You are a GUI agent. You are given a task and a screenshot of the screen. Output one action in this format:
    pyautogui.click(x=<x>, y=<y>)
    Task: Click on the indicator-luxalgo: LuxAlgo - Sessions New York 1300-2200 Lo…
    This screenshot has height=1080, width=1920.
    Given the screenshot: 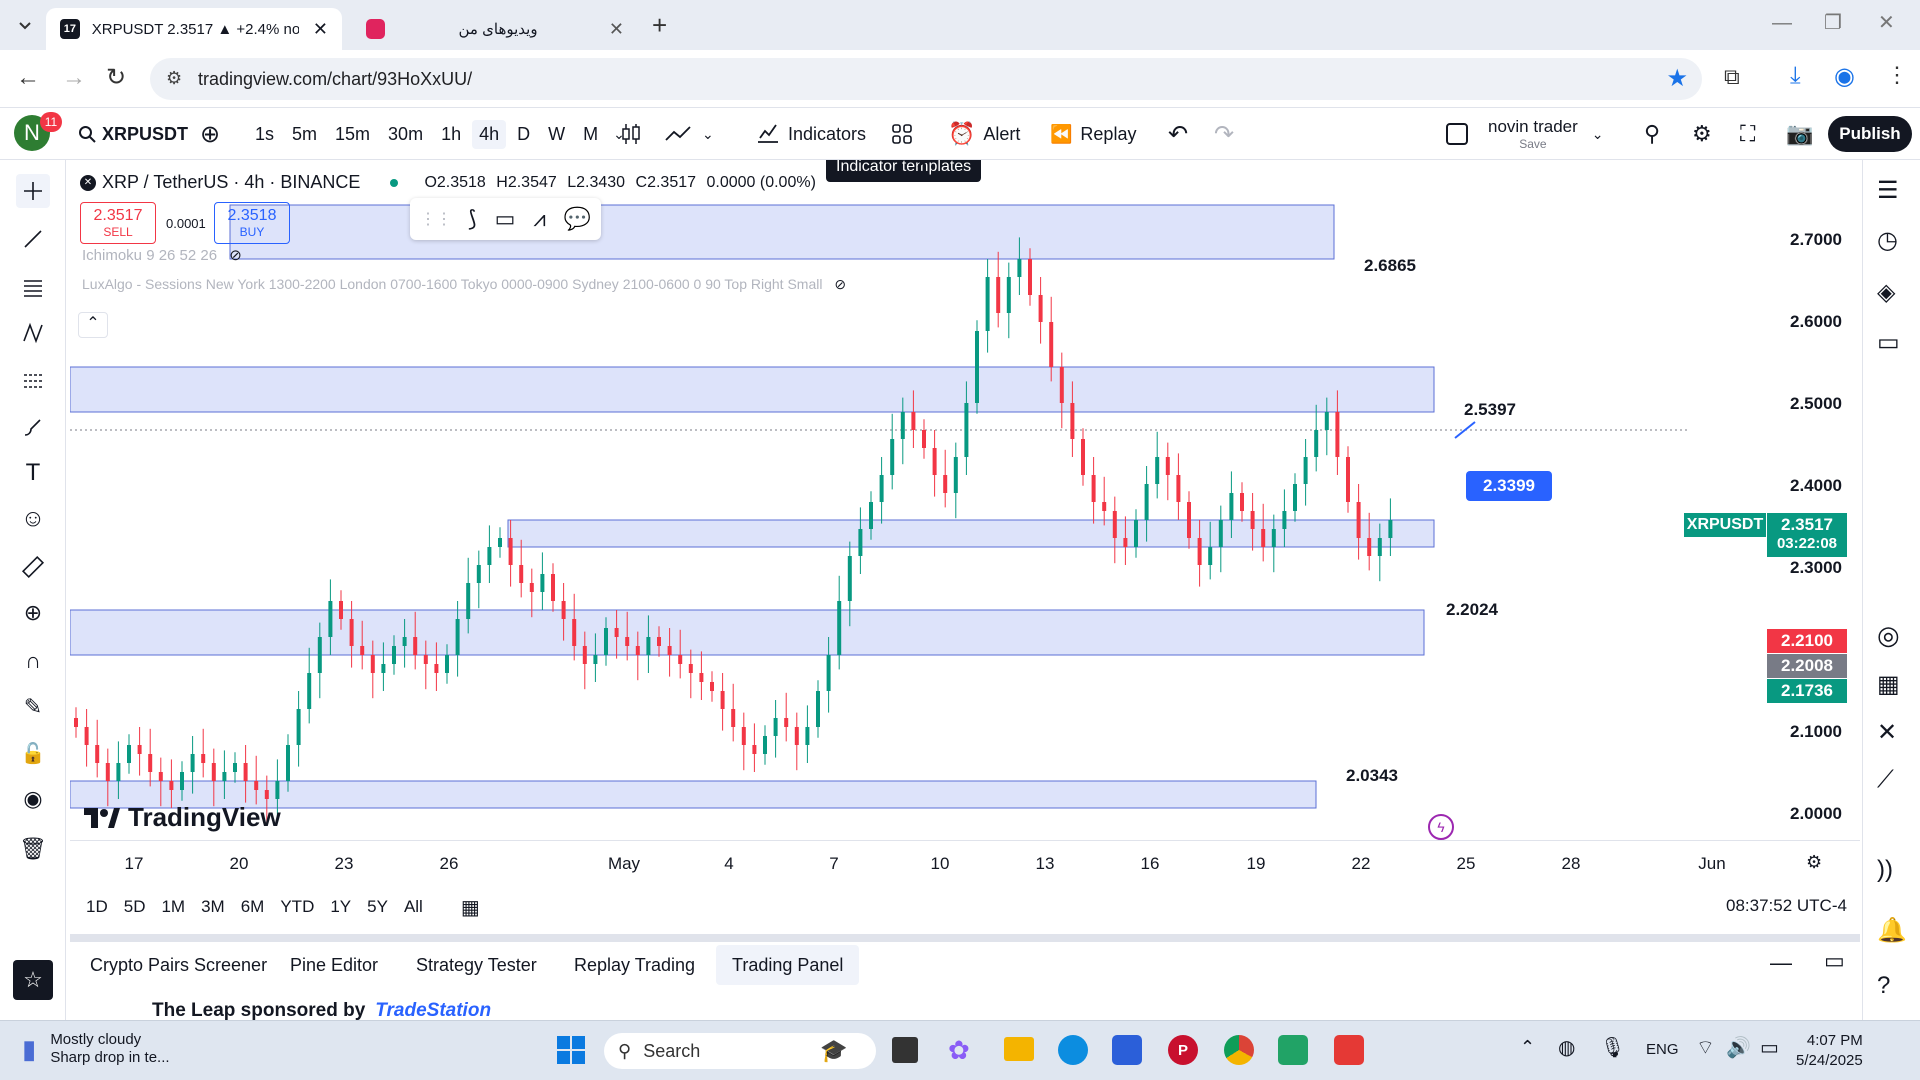 What is the action you would take?
    pyautogui.click(x=464, y=284)
    